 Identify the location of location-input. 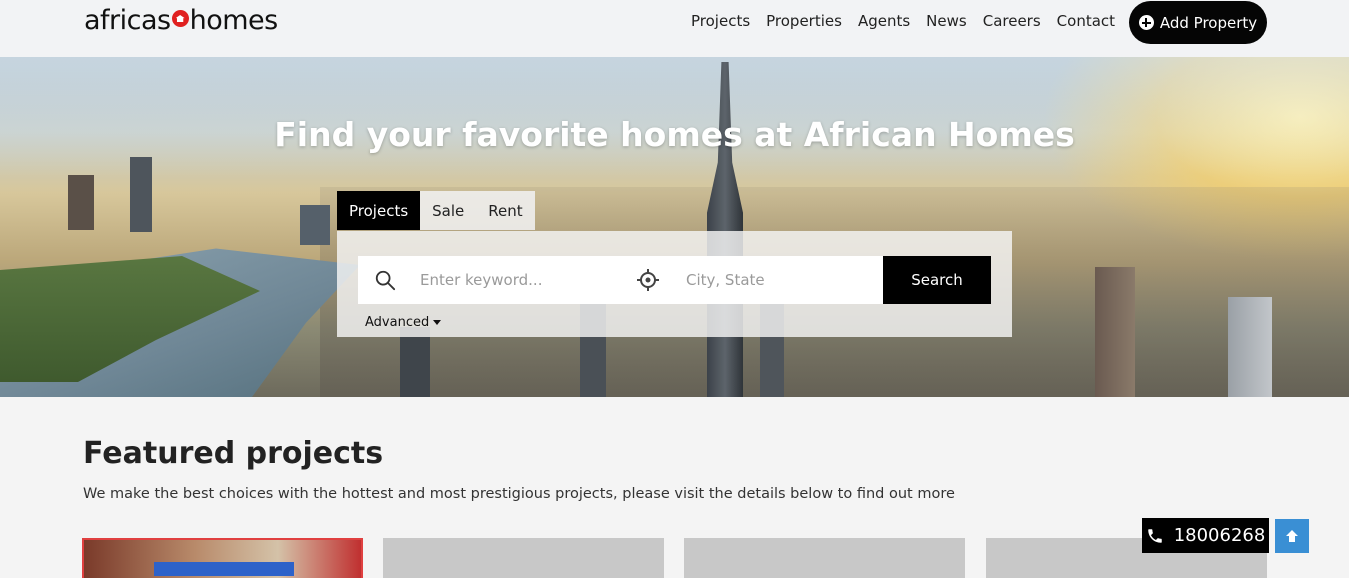
(776, 280).